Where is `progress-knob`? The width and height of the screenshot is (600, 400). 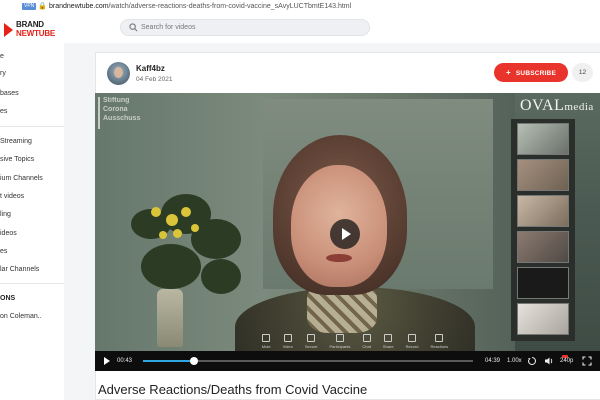
progress-knob is located at coordinates (193, 361).